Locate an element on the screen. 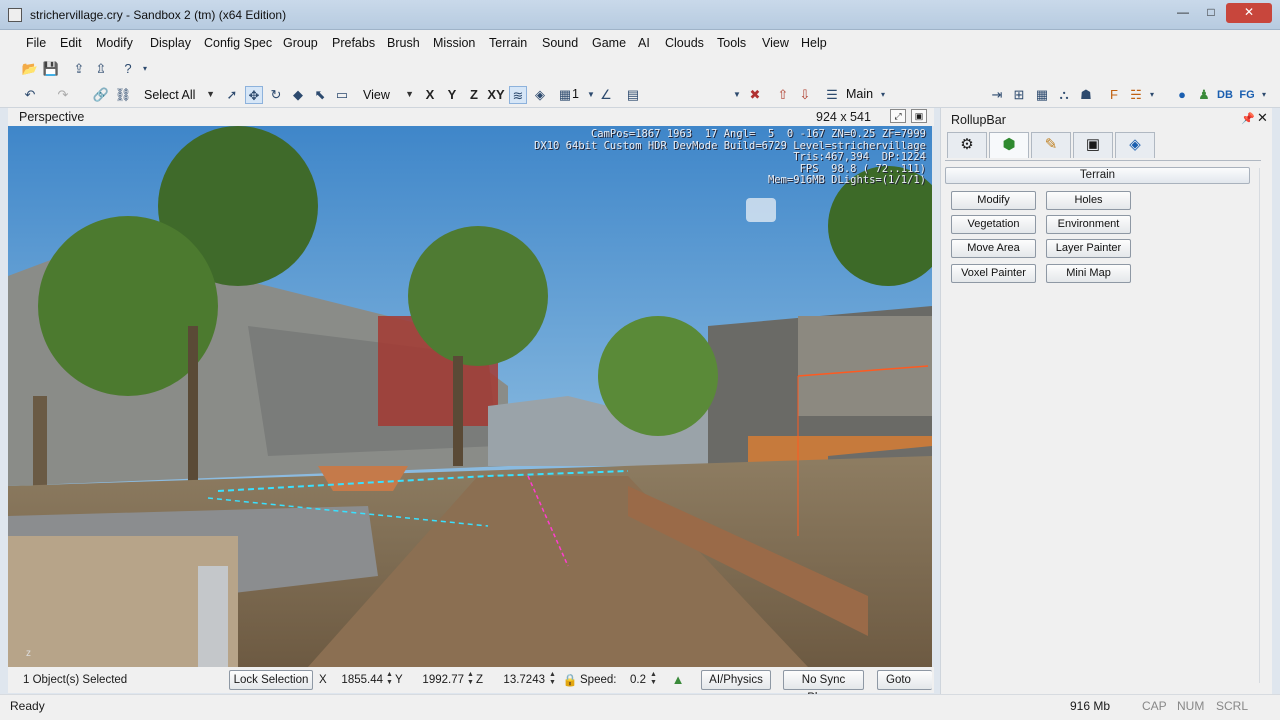 This screenshot has height=720, width=1280. export-all-icon: ⇫ is located at coordinates (101, 69).